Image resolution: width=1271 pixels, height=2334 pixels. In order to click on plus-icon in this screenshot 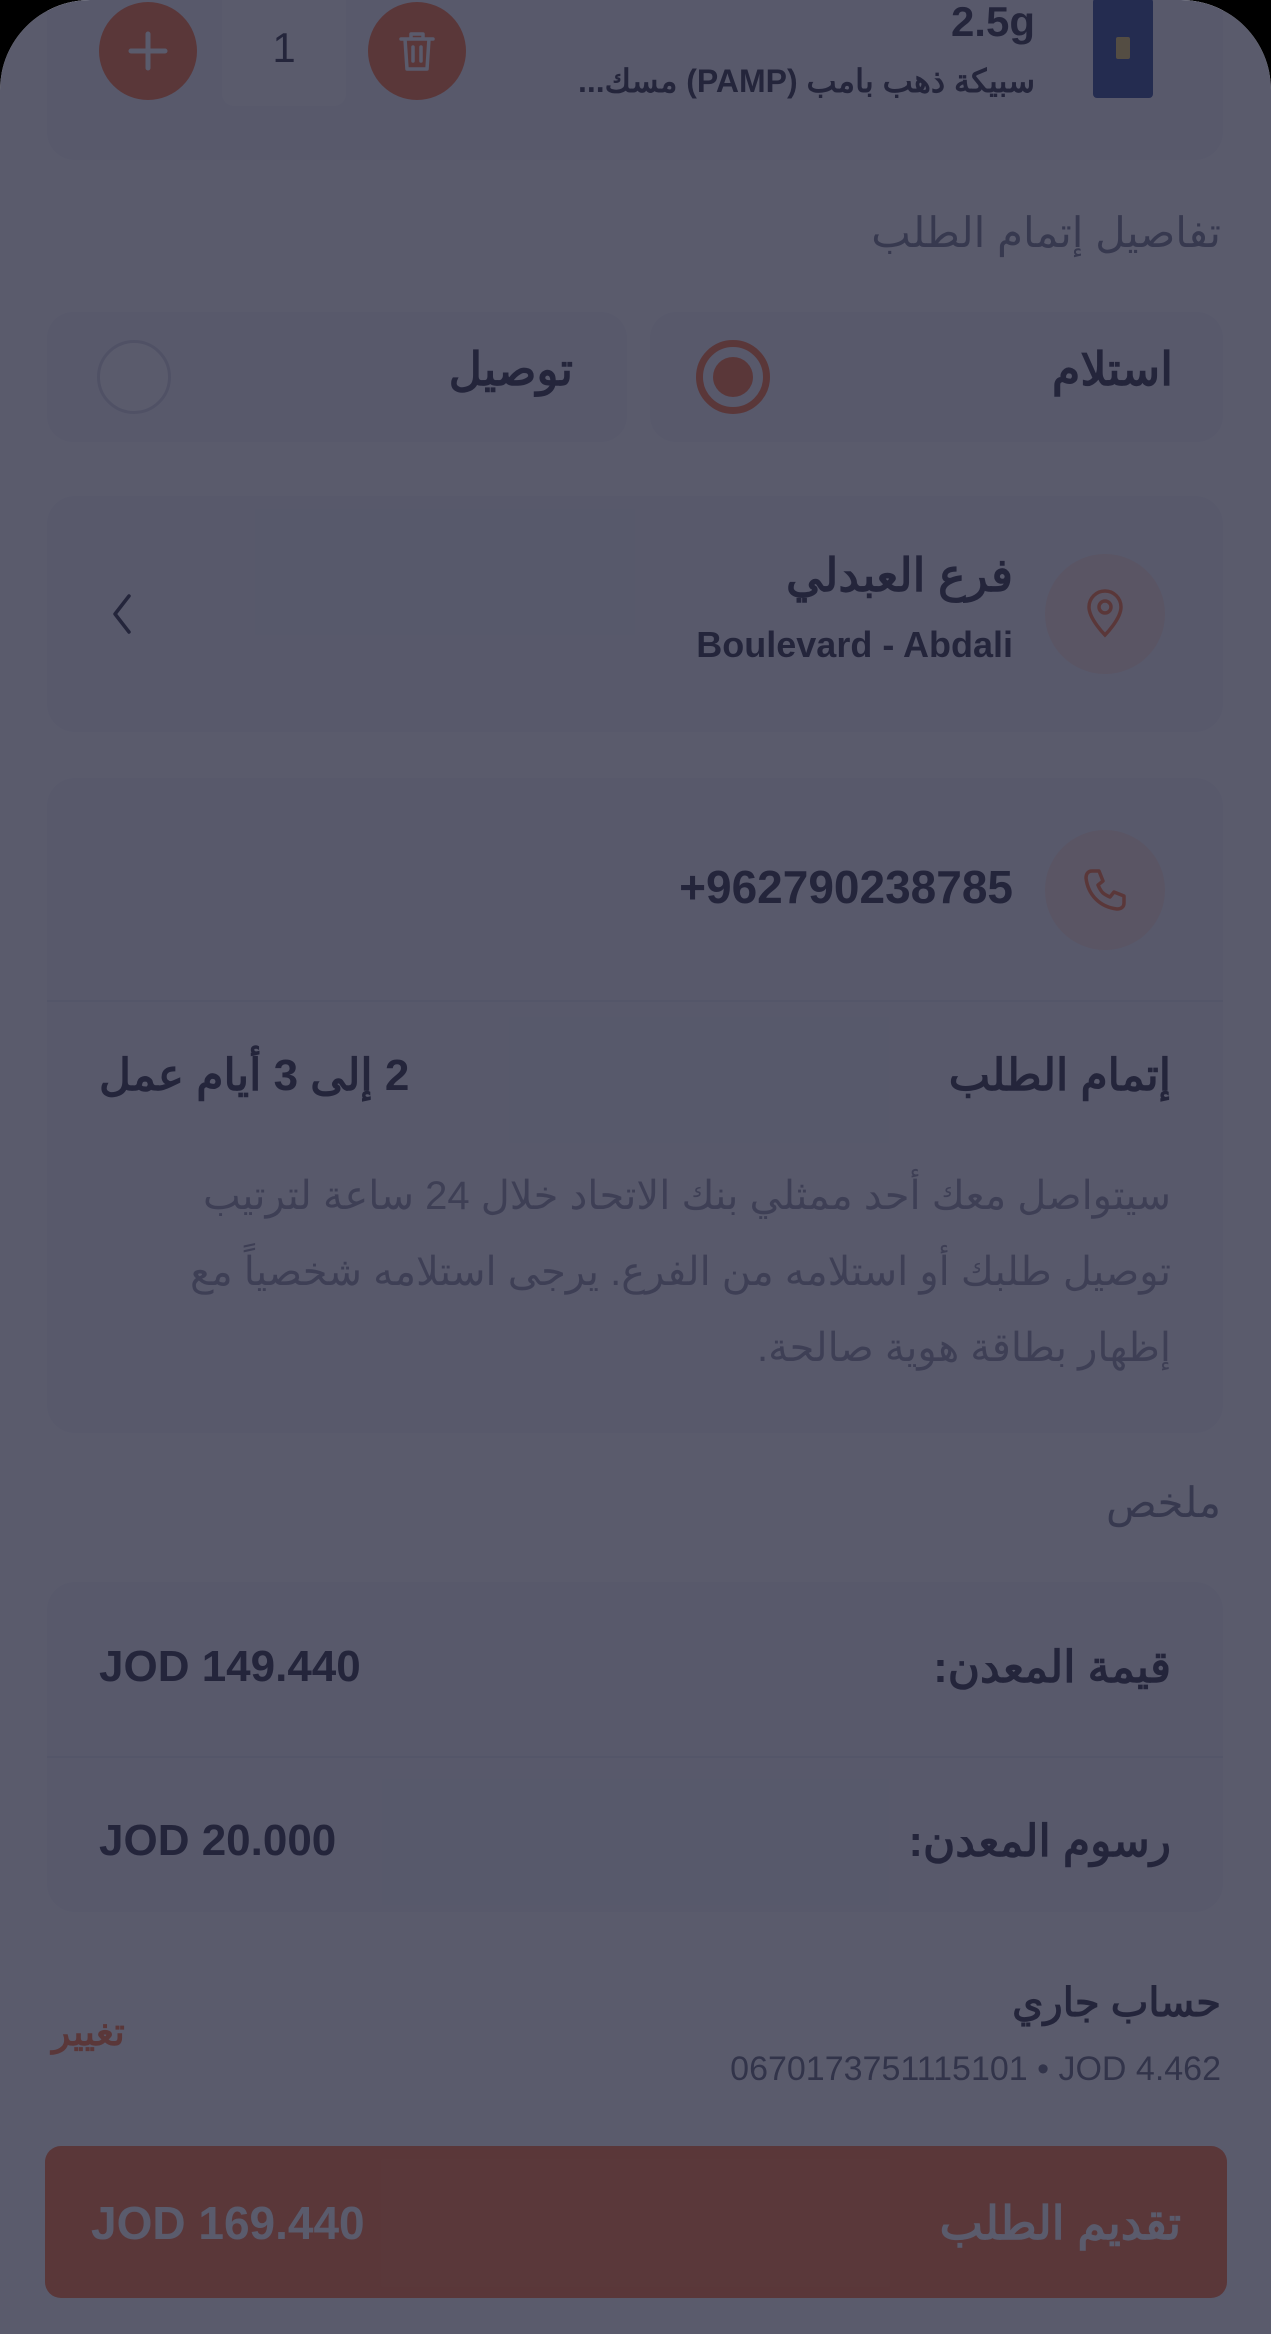, I will do `click(148, 51)`.